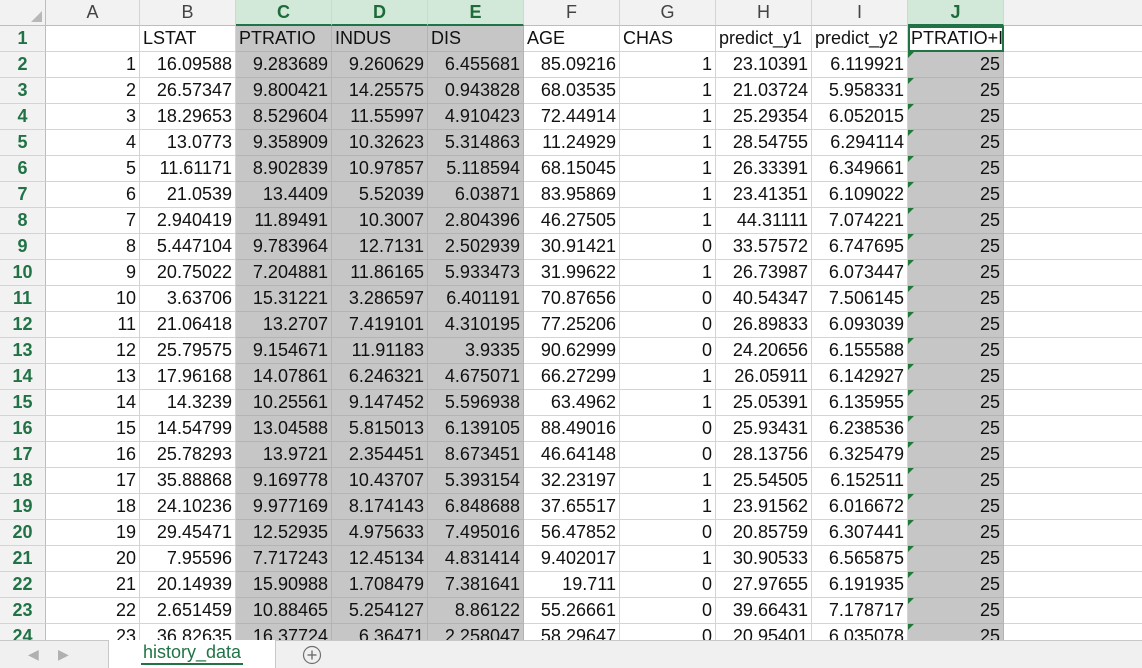 The width and height of the screenshot is (1142, 668). Describe the element at coordinates (93, 65) in the screenshot. I see `cell-a2: 1` at that location.